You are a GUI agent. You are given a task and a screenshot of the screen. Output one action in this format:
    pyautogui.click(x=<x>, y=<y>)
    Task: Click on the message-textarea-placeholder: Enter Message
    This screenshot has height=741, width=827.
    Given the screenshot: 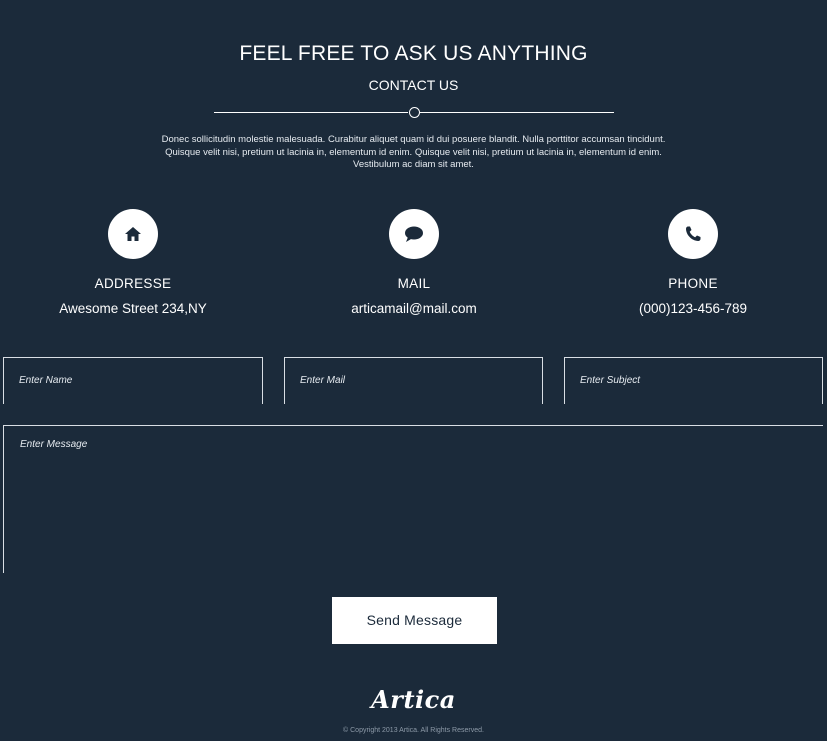 What is the action you would take?
    pyautogui.click(x=54, y=444)
    